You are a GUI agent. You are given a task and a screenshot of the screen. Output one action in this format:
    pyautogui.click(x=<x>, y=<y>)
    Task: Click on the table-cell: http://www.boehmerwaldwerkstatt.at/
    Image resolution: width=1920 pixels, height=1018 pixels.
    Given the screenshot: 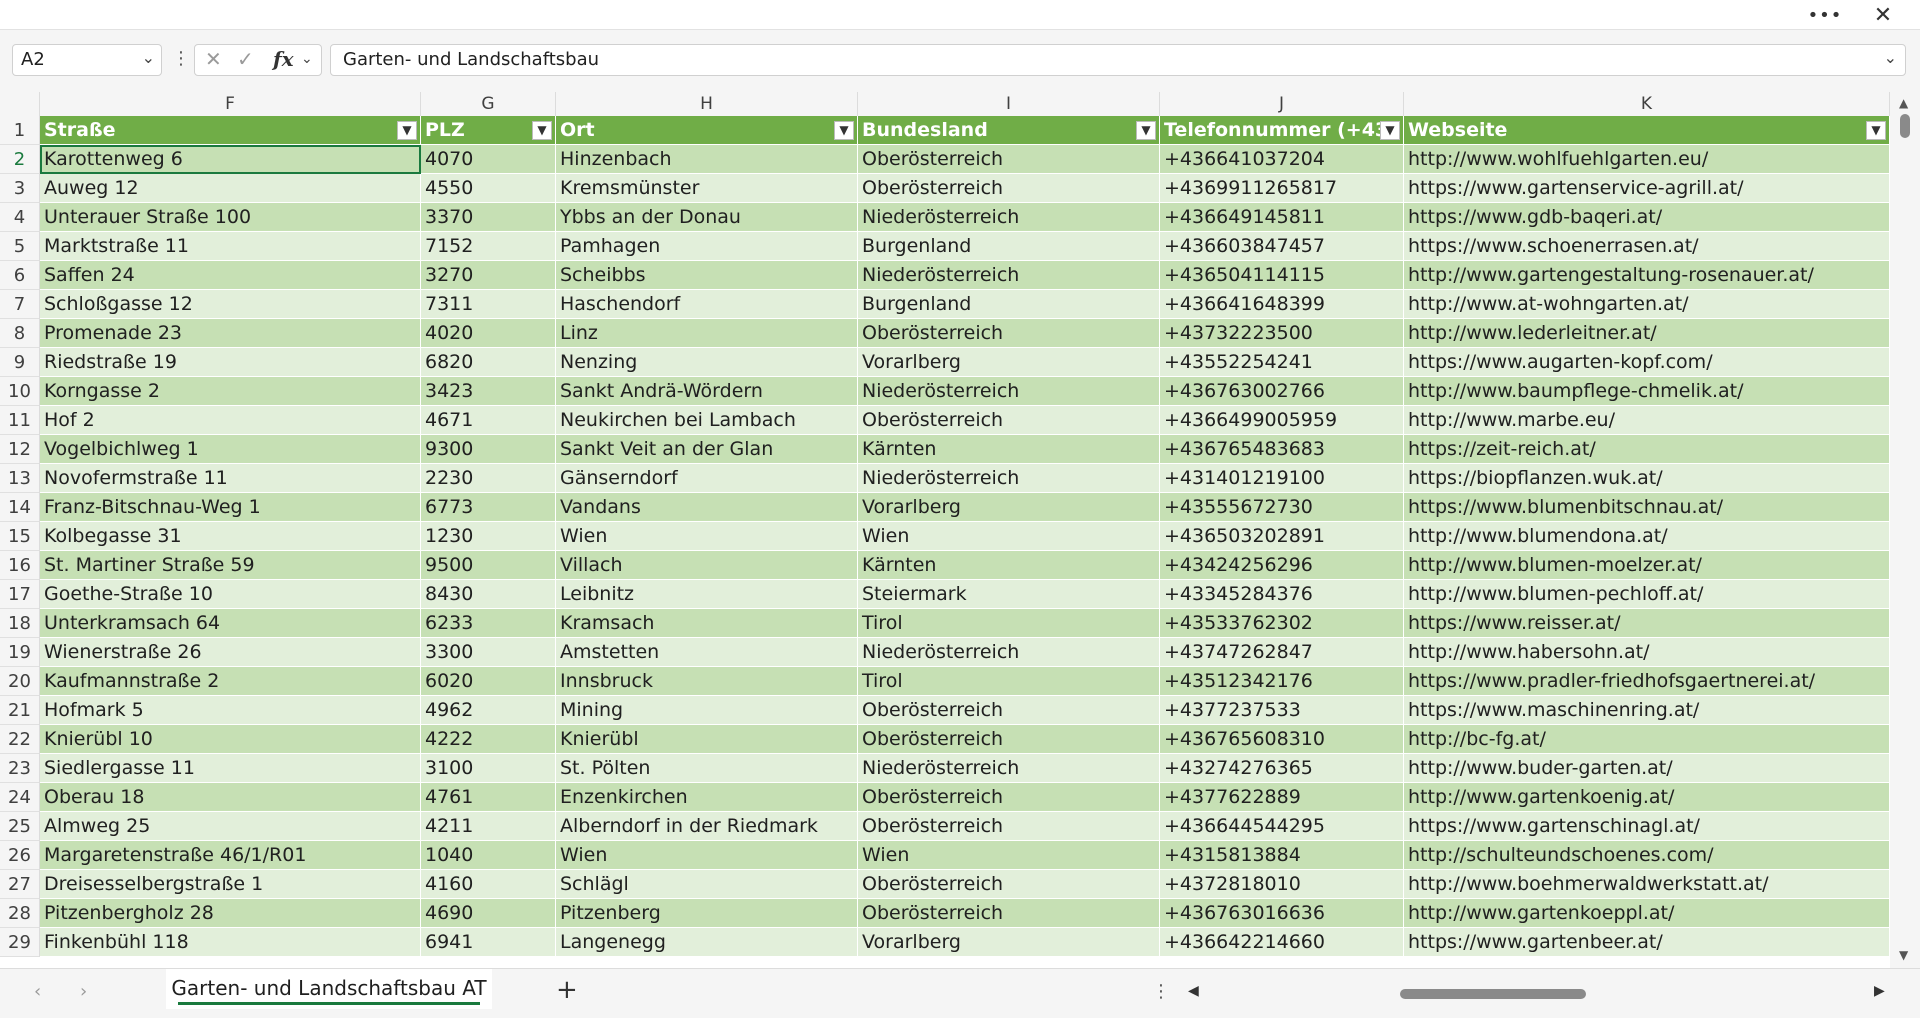 What is the action you would take?
    pyautogui.click(x=1647, y=884)
    